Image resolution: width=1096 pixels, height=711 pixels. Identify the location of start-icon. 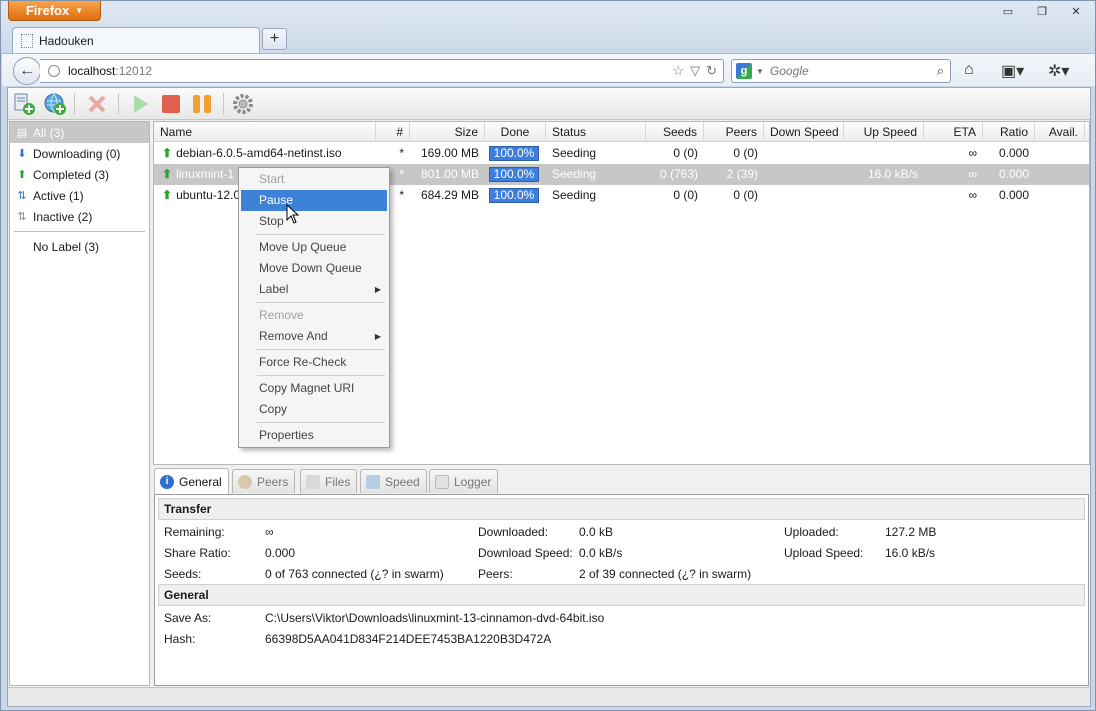
(140, 104).